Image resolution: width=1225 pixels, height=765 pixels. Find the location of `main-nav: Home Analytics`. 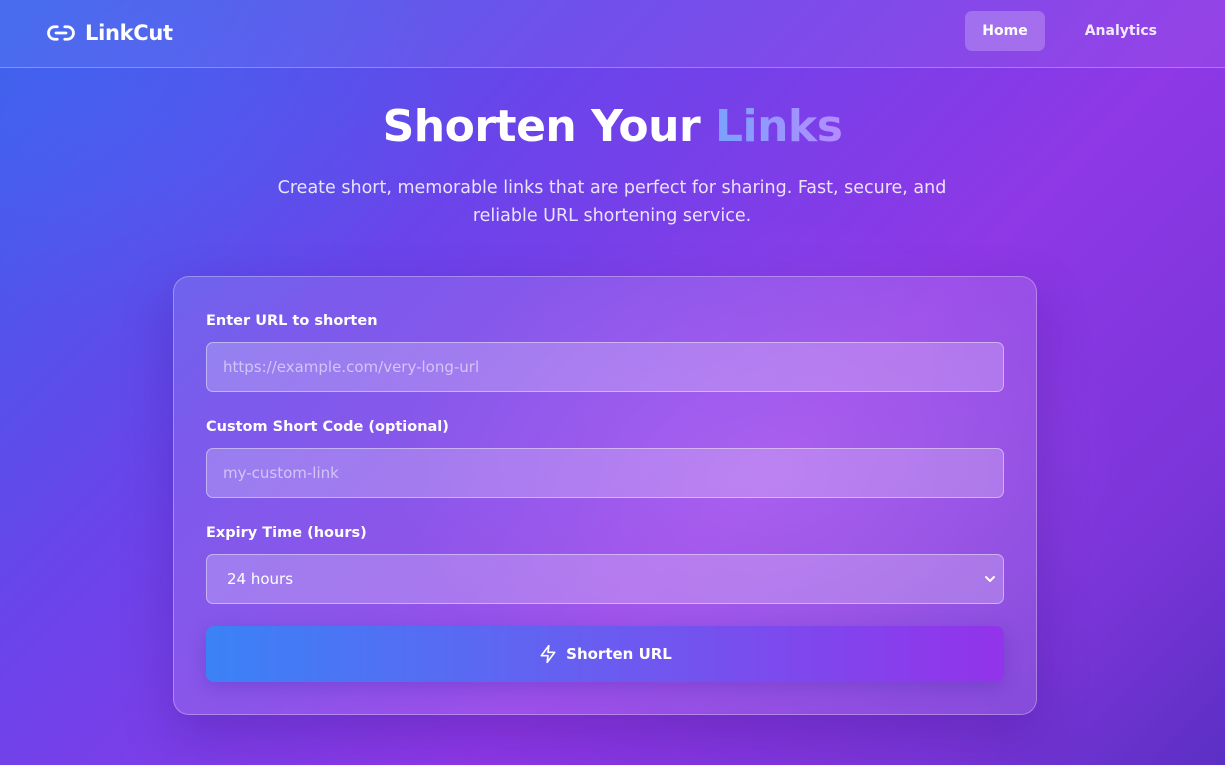

main-nav: Home Analytics is located at coordinates (1073, 31).